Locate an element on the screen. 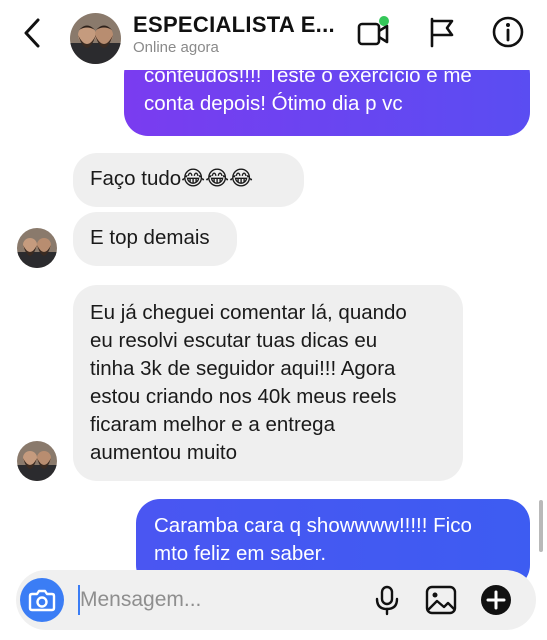  microphone-icon is located at coordinates (387, 600).